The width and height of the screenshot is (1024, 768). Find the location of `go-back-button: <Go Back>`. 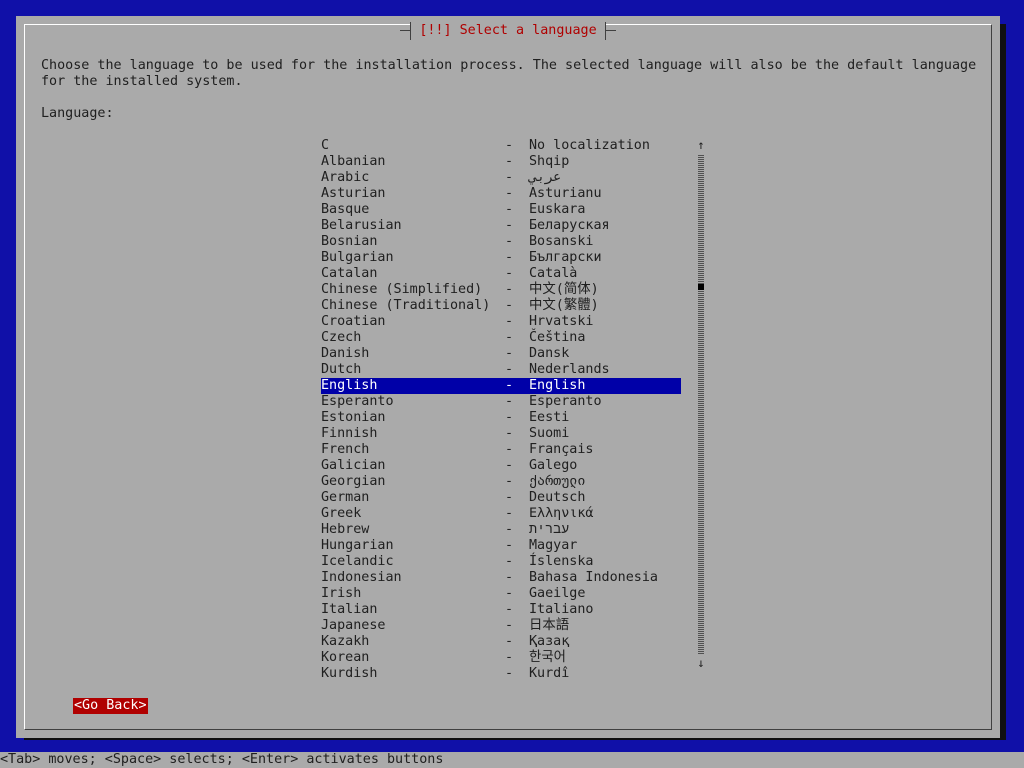

go-back-button: <Go Back> is located at coordinates (110, 706).